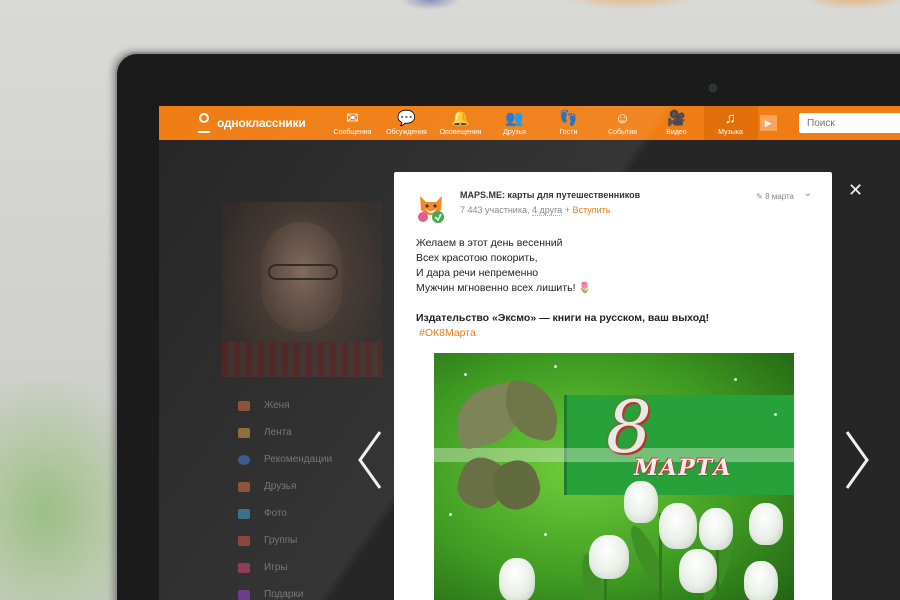 Image resolution: width=900 pixels, height=600 pixels. What do you see at coordinates (629, 427) in the screenshot?
I see `image-text-eight: 8` at bounding box center [629, 427].